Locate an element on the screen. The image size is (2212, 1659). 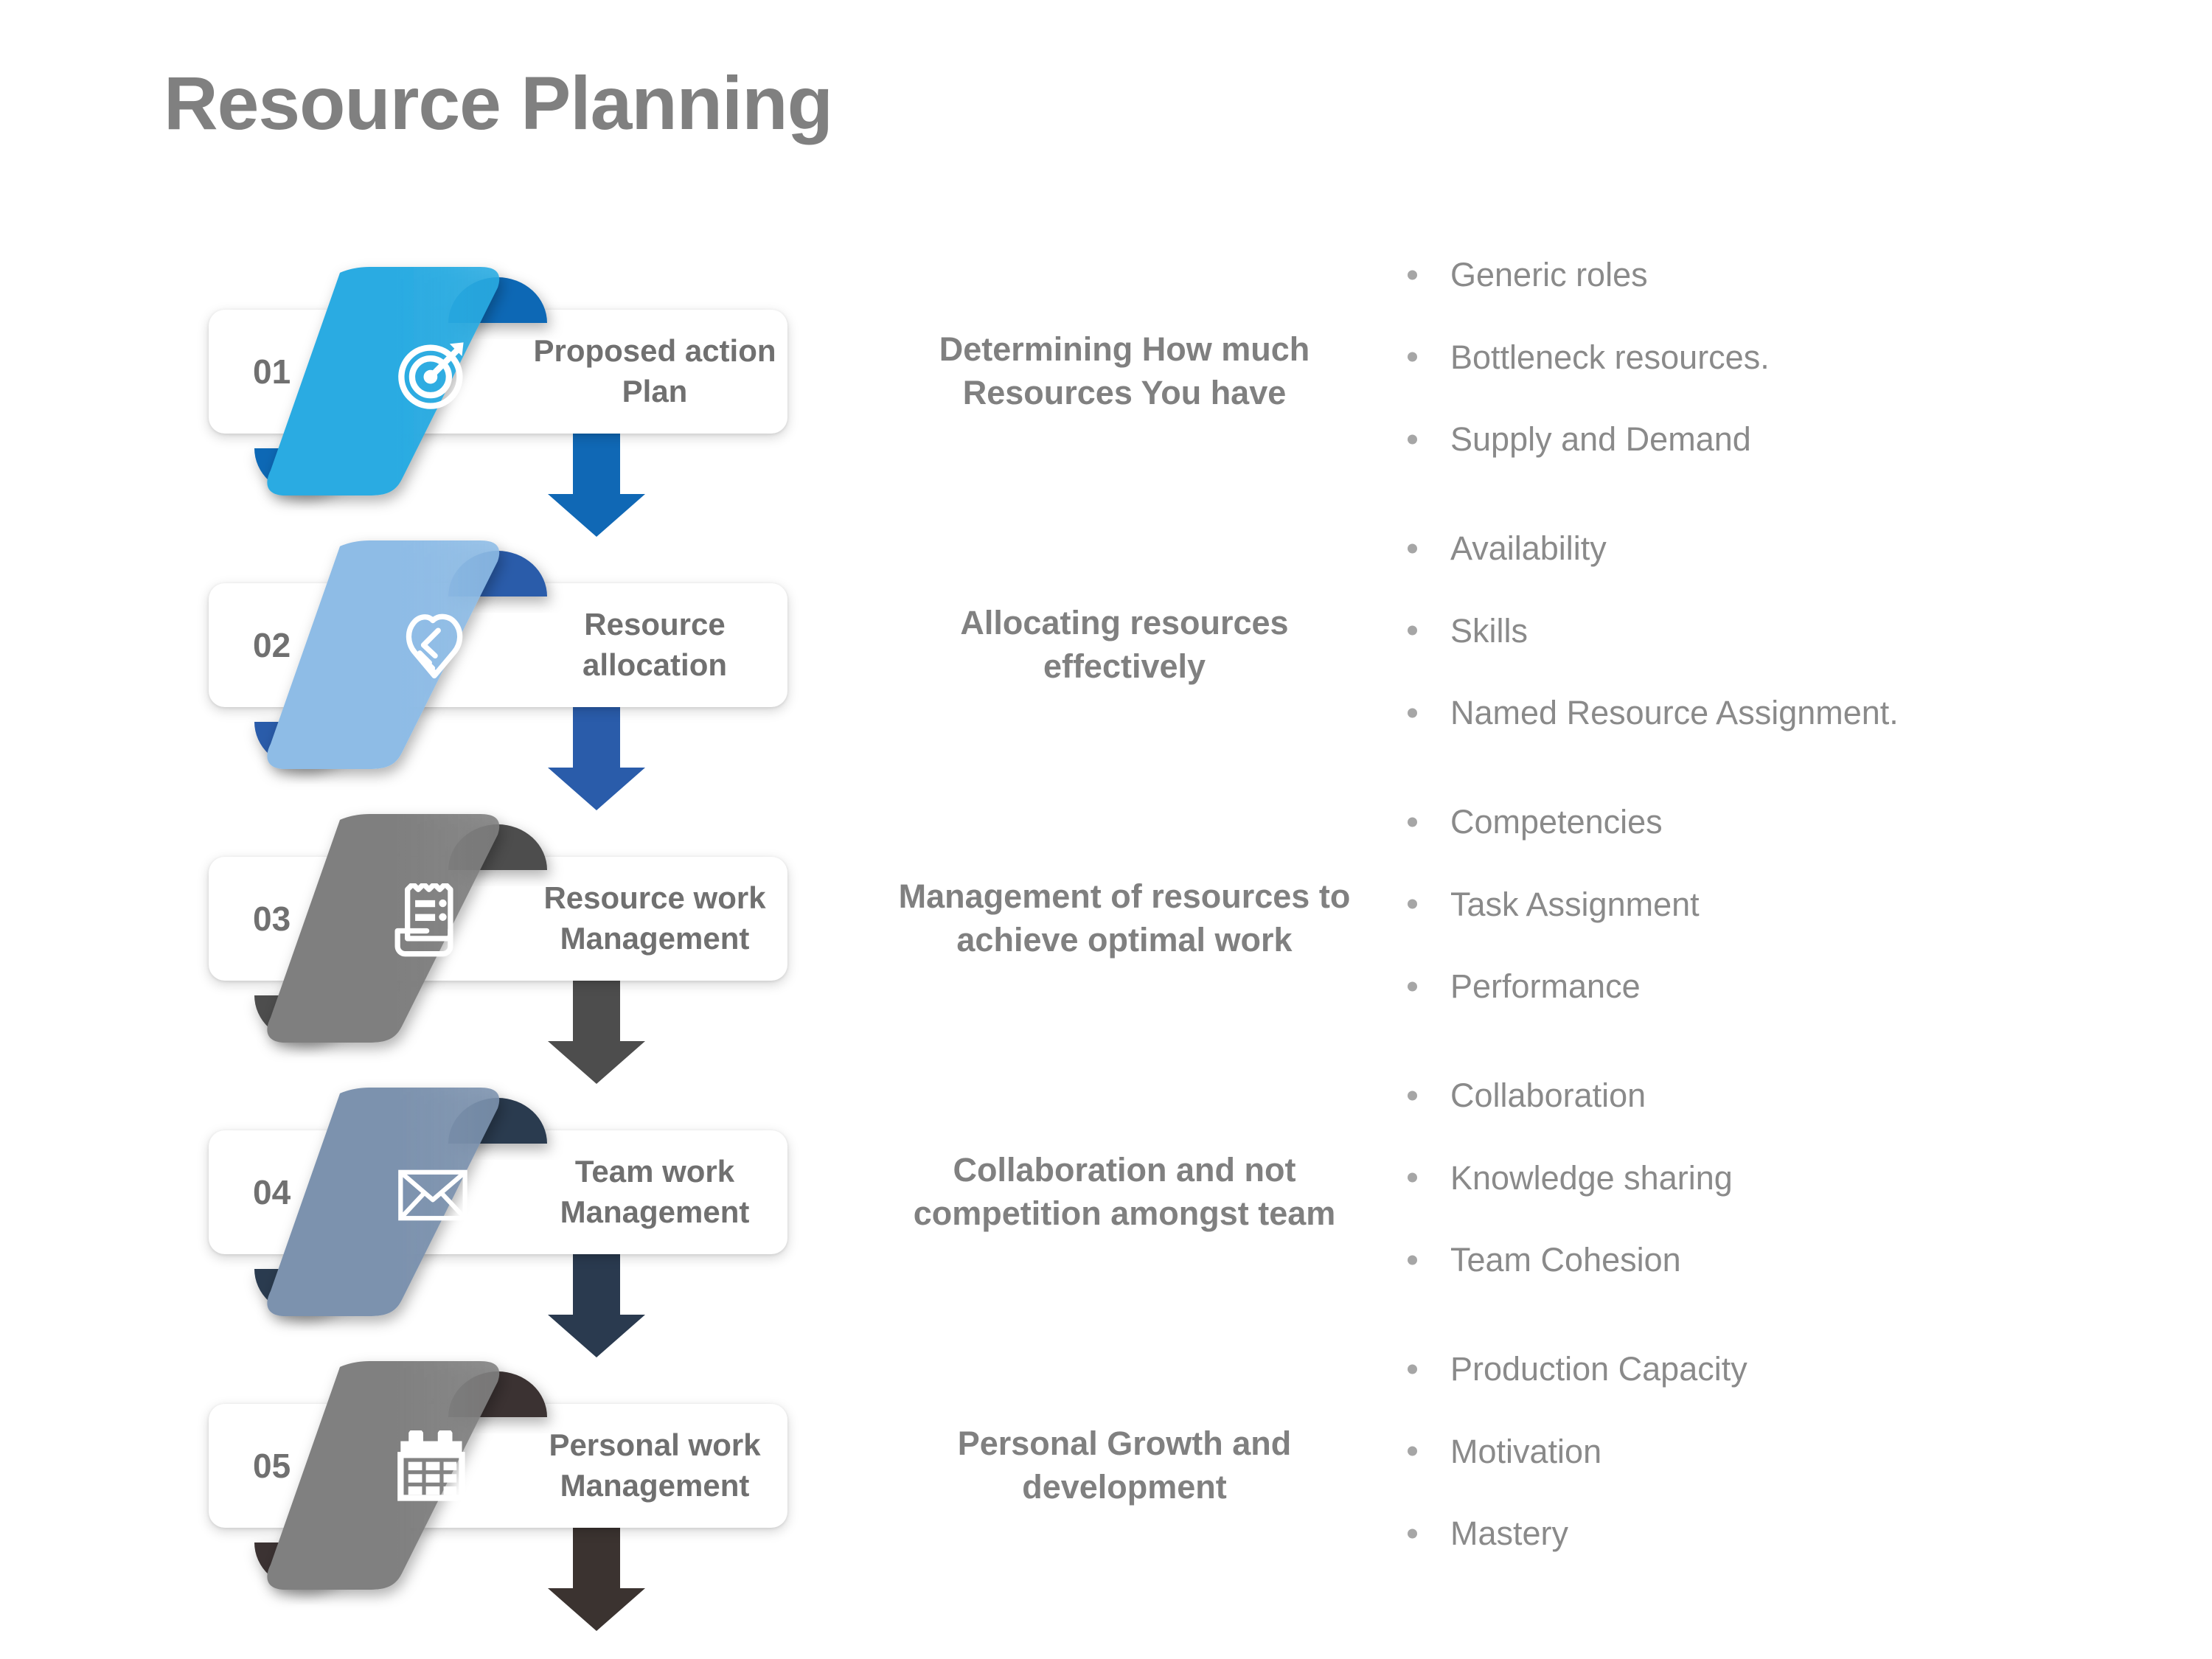
bullet-item: Skills is located at coordinates (1788, 630).